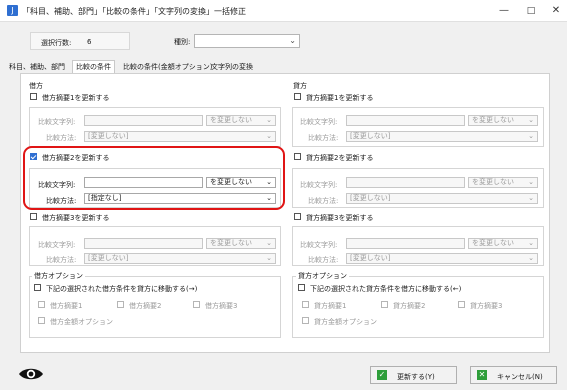 The height and width of the screenshot is (390, 567). I want to click on update-button: ✓ 更新する(Y), so click(413, 375).